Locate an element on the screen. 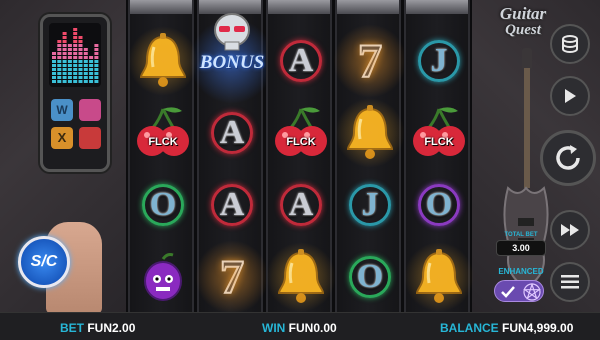 This screenshot has height=340, width=600. reel-3: A FLCK A is located at coordinates (301, 156).